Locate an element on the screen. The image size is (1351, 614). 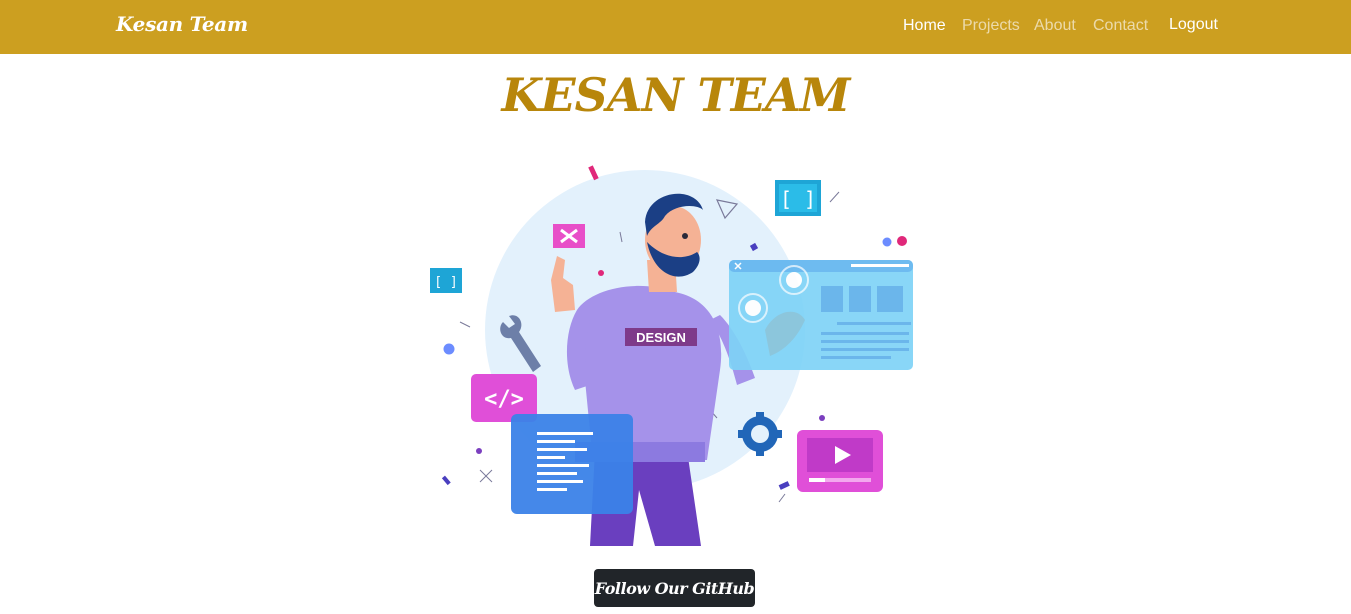
nav-about-link: About is located at coordinates (1055, 26).